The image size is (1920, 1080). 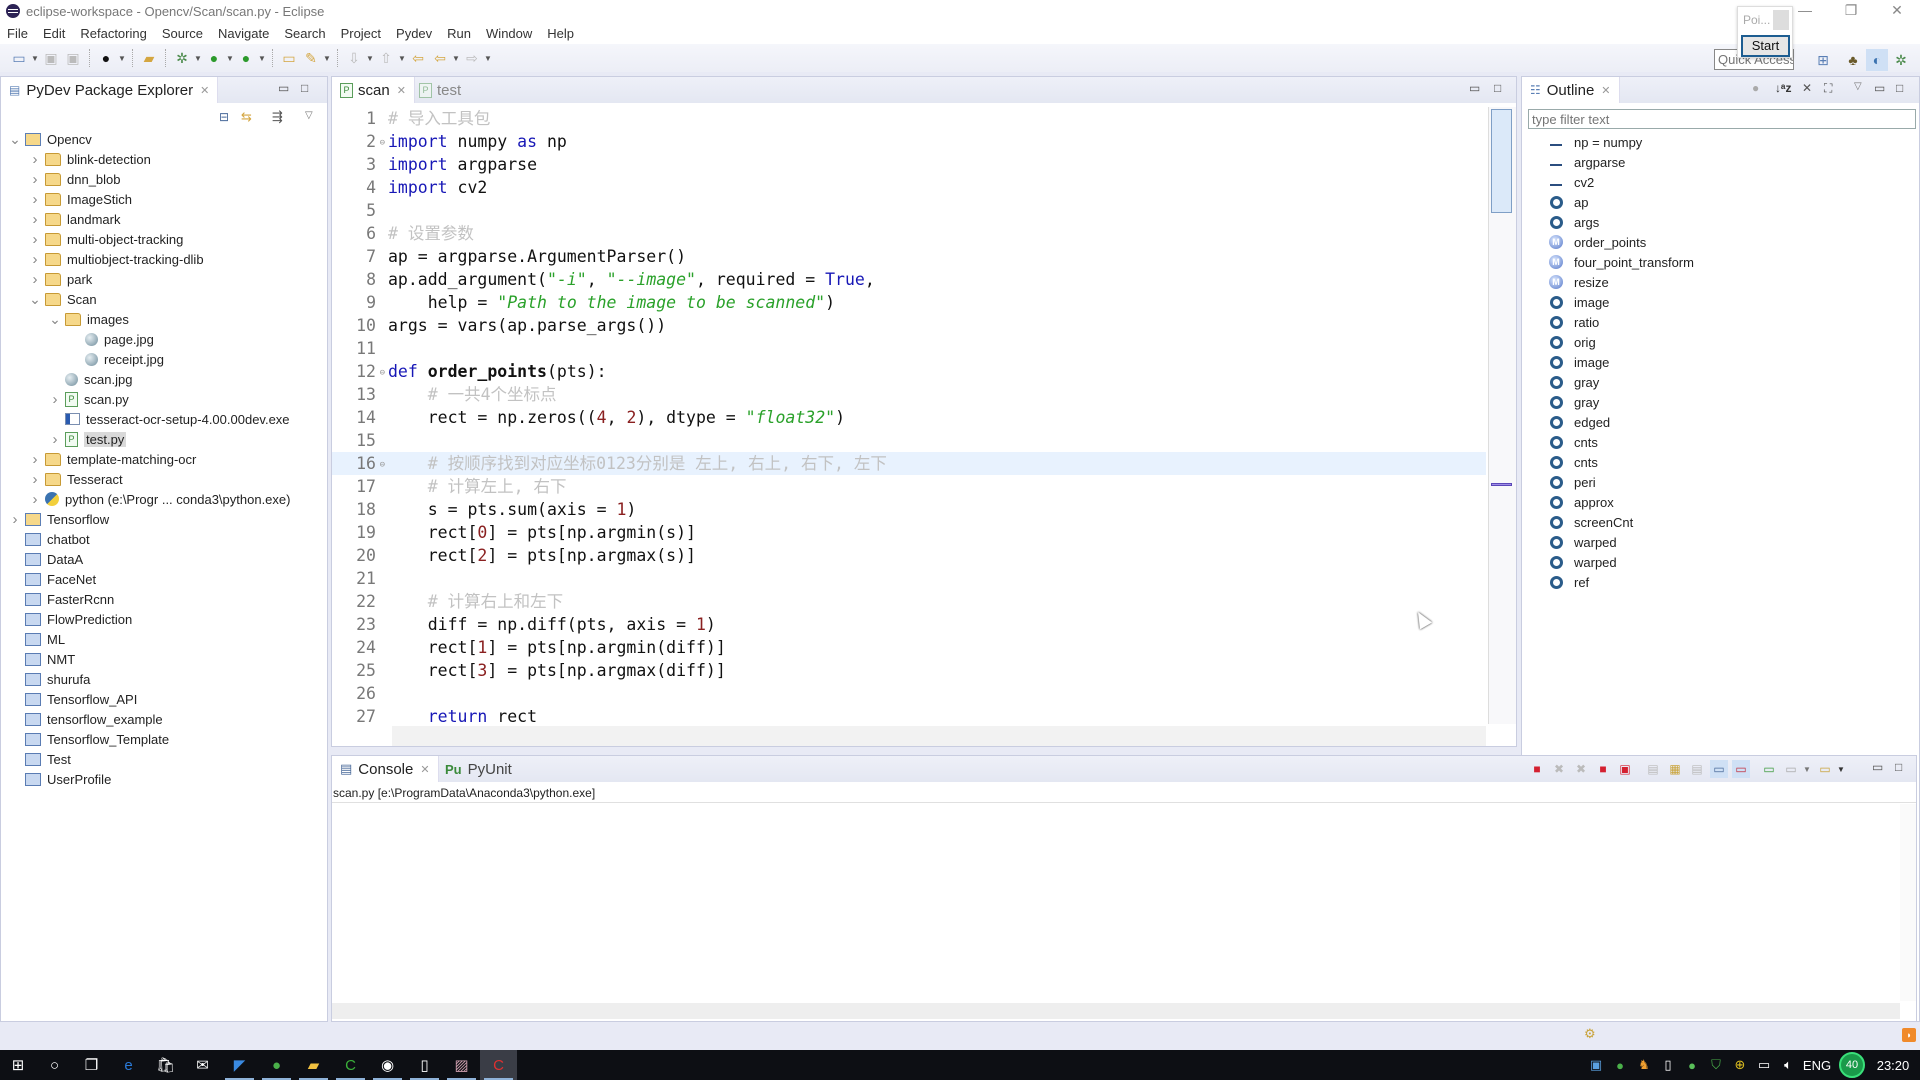 I want to click on task-view-icon: ❐, so click(x=91, y=1065).